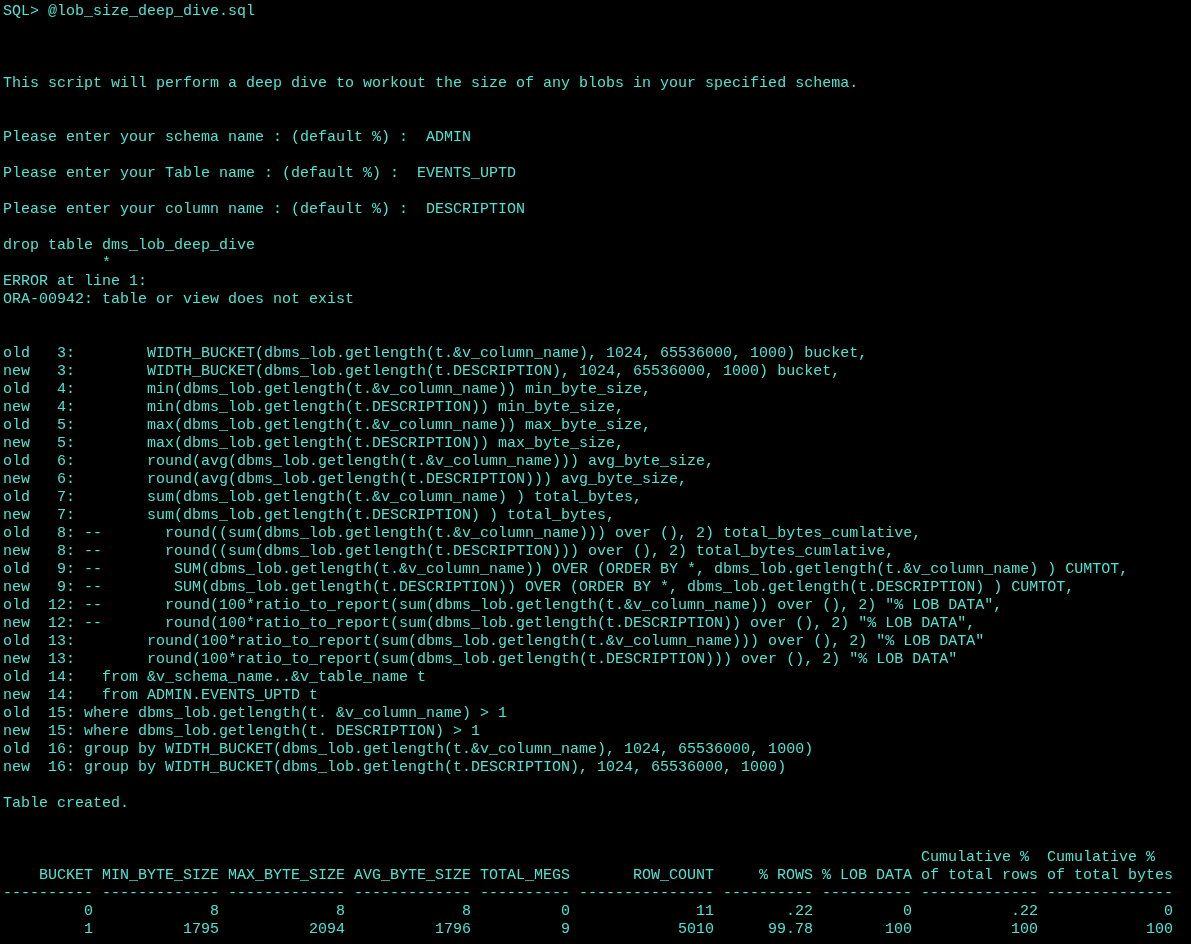 The width and height of the screenshot is (1191, 944). What do you see at coordinates (160, 876) in the screenshot?
I see `column-header: MIN_BYTE_SIZE` at bounding box center [160, 876].